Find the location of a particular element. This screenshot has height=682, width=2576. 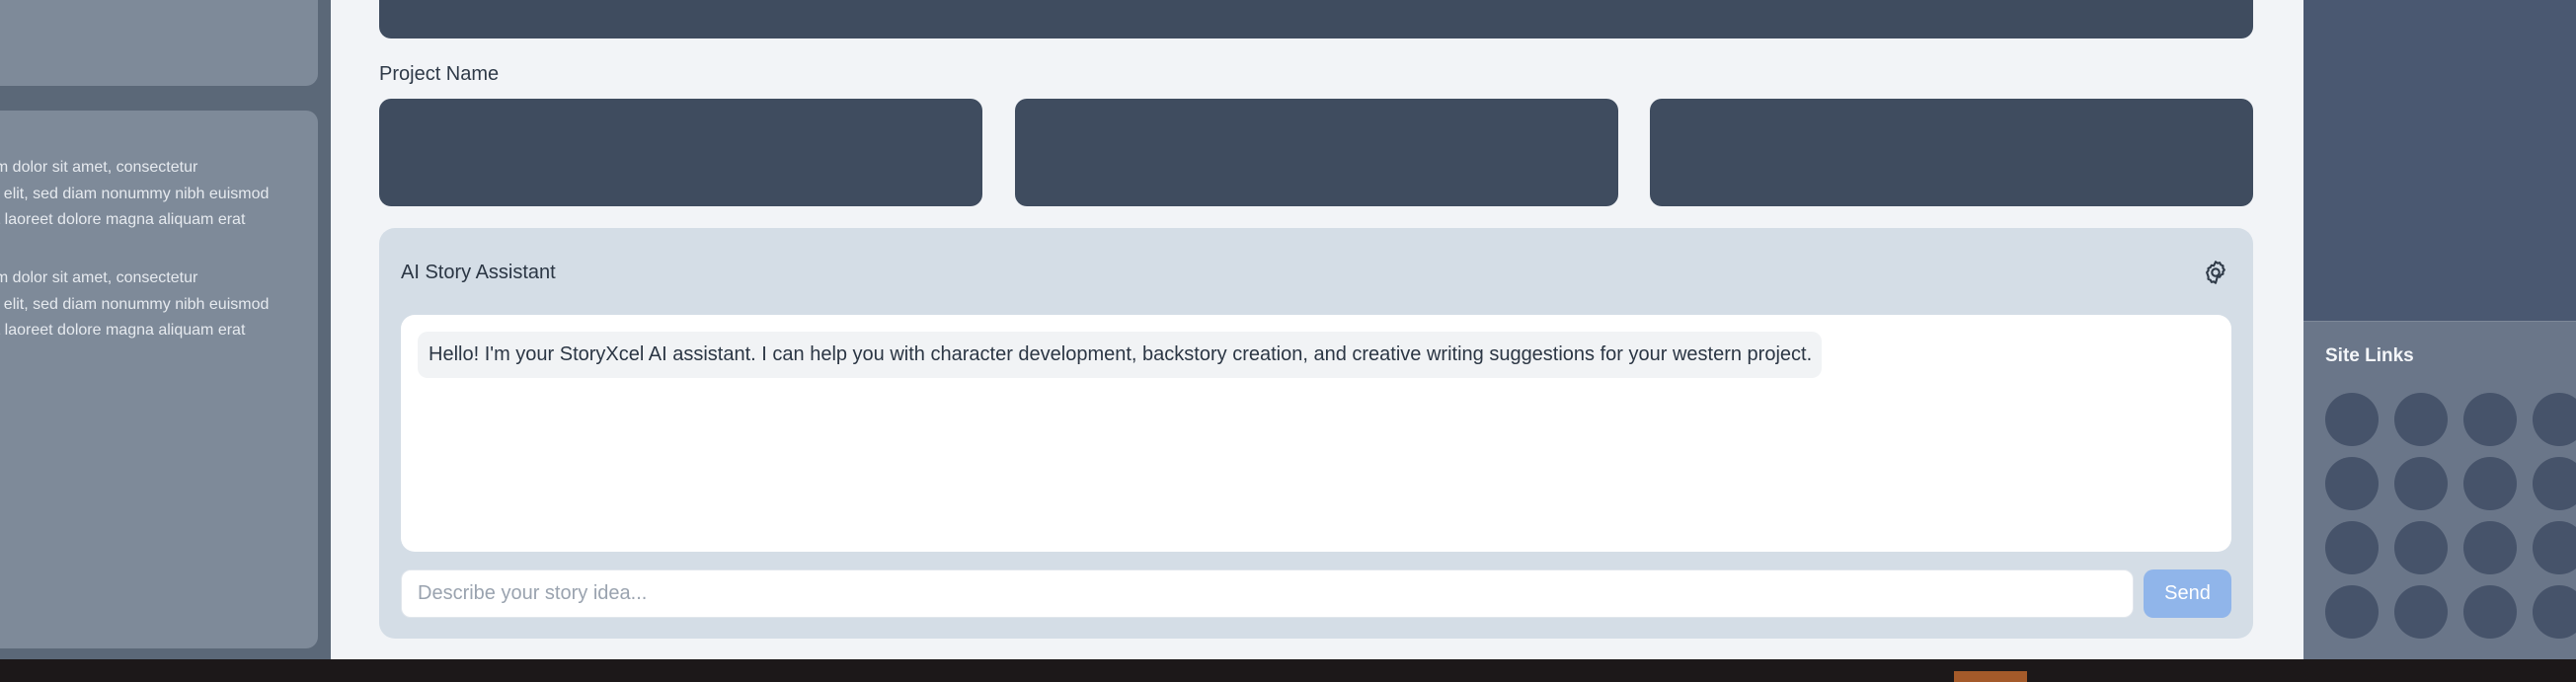

send-button: Send is located at coordinates (2187, 594).